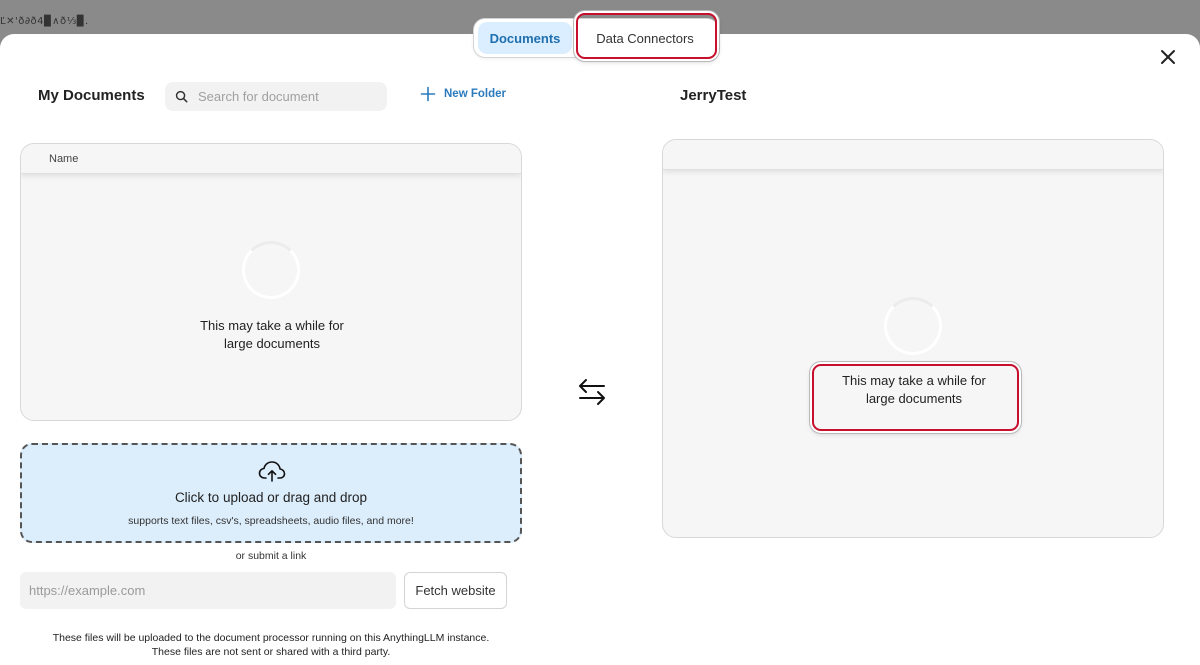 This screenshot has width=1200, height=665. Describe the element at coordinates (1168, 57) in the screenshot. I see `close-icon` at that location.